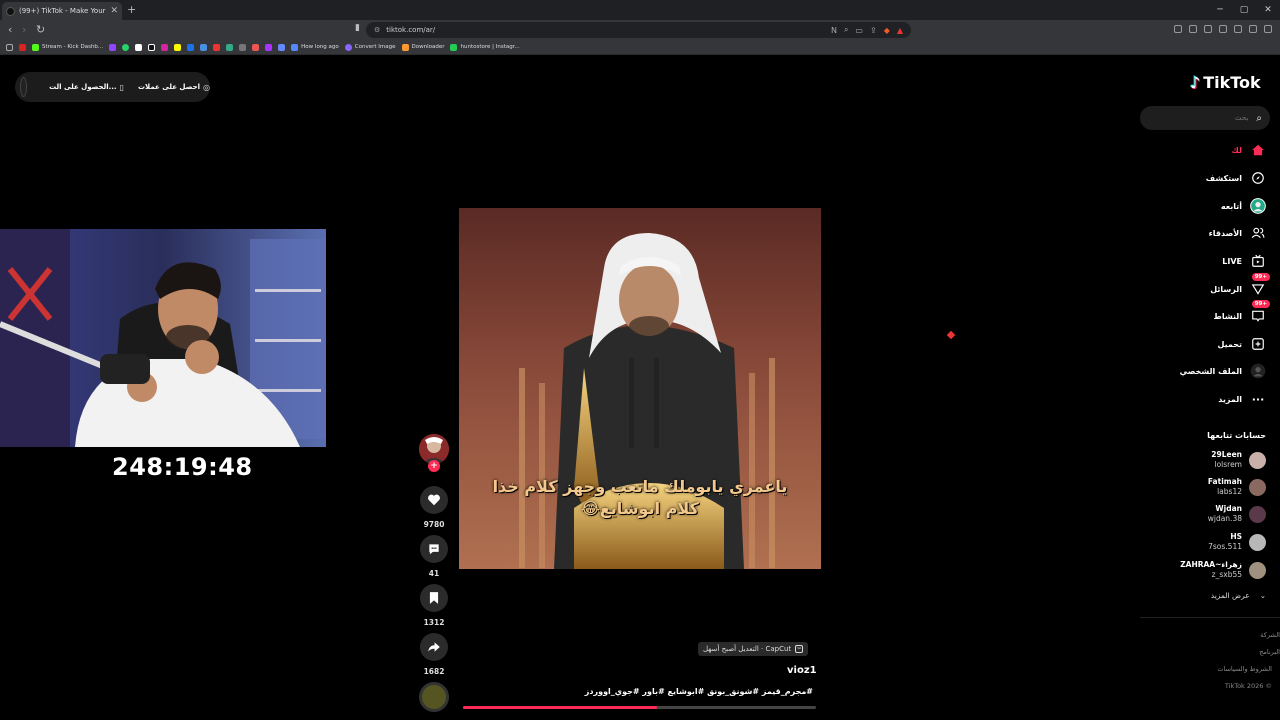 The width and height of the screenshot is (1280, 720). Describe the element at coordinates (370, 47) in the screenshot. I see `bookmark-convert-image: Convert Image` at that location.